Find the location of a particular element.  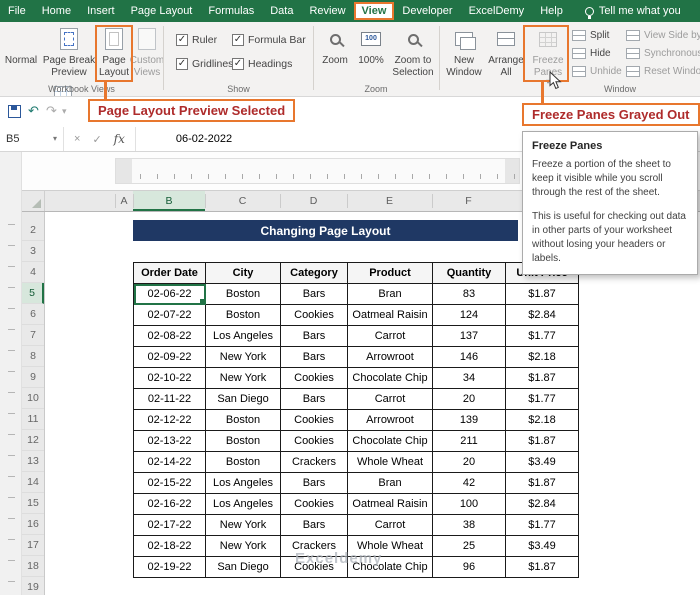

view-side-by-side-button: View Side by Side is located at coordinates (663, 35).